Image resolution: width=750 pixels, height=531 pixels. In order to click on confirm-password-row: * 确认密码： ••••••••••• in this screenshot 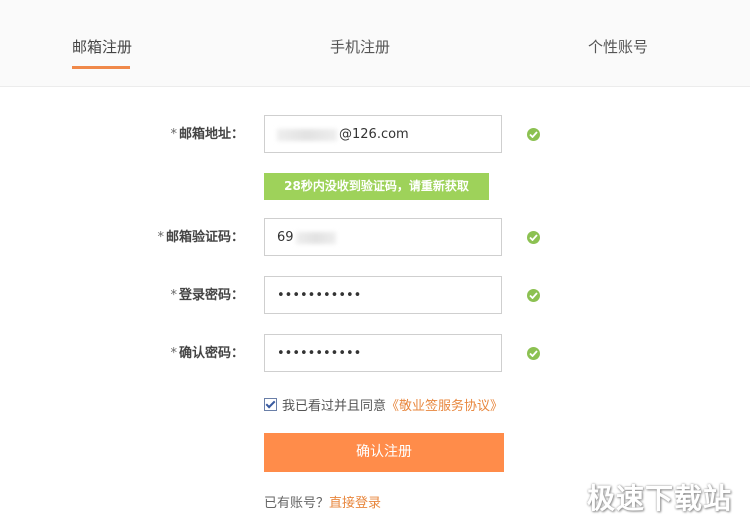, I will do `click(375, 354)`.